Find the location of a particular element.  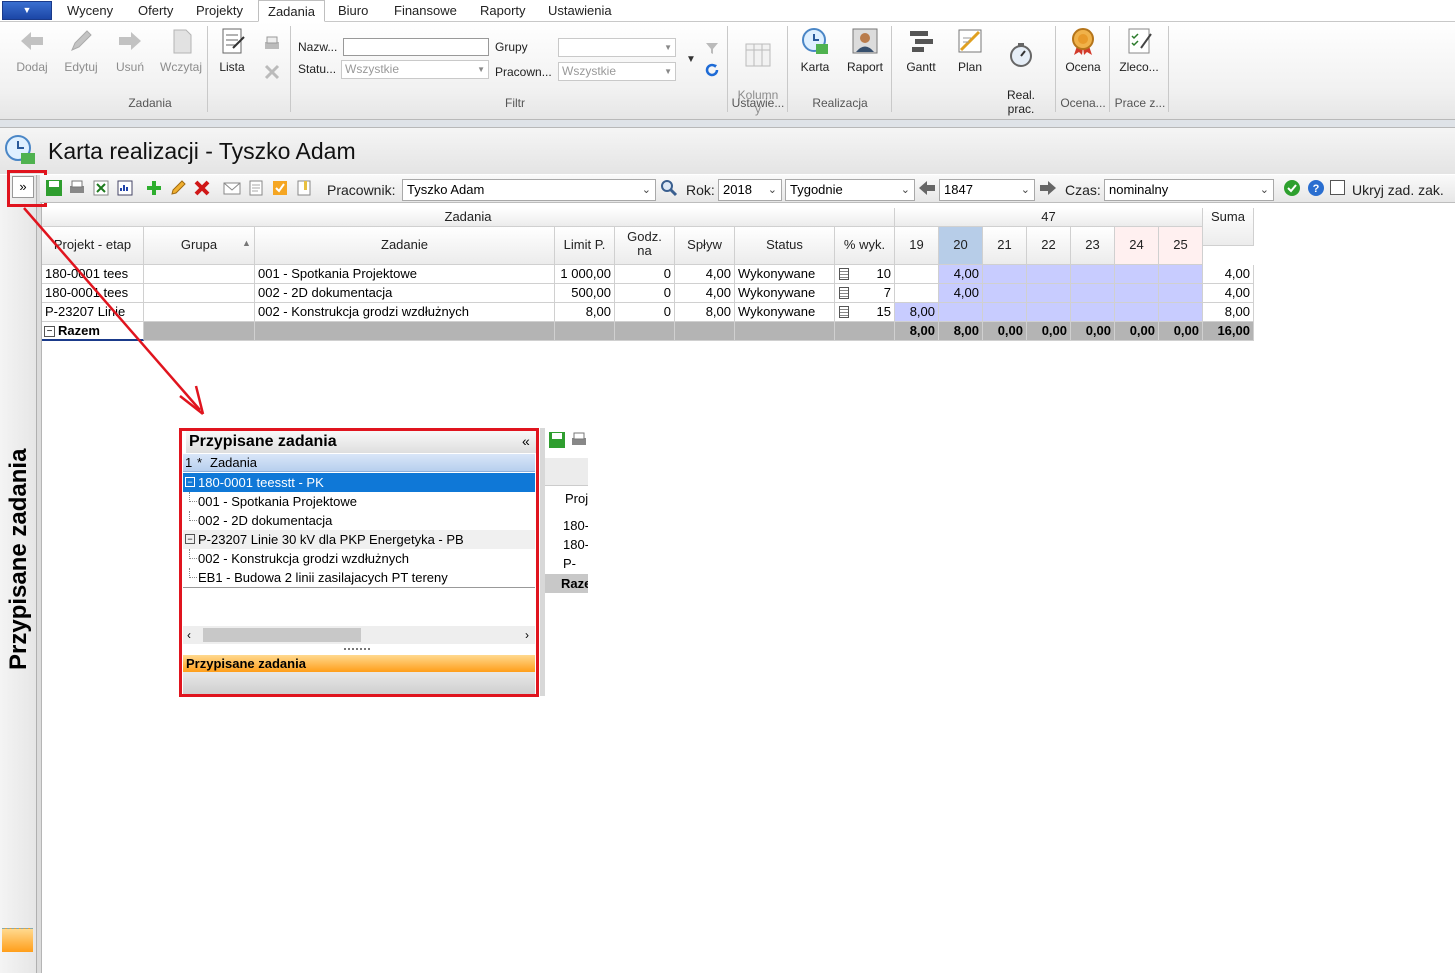

cell-zadanie: 002 - 2D dokumentacja is located at coordinates (405, 293).